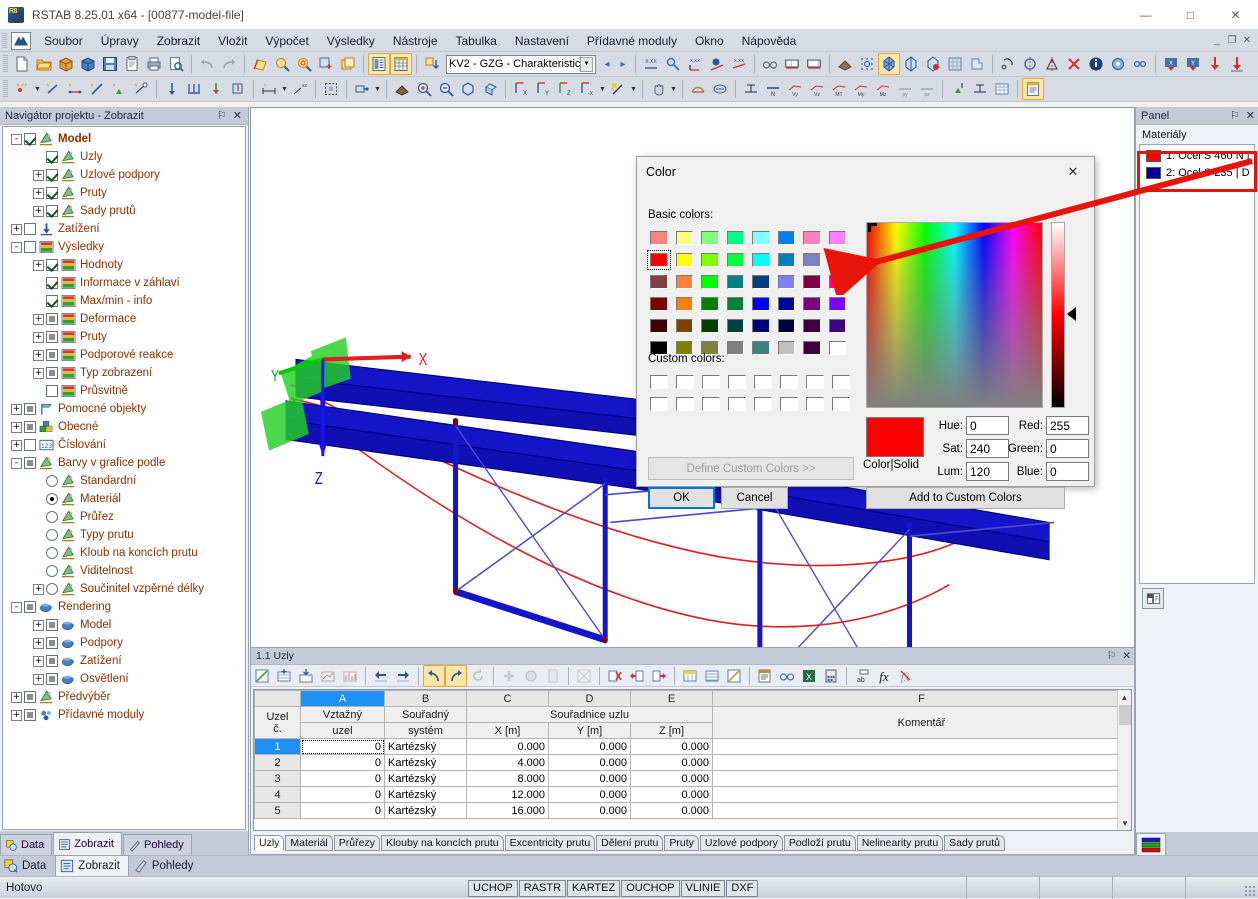 This screenshot has width=1258, height=899. What do you see at coordinates (124, 535) in the screenshot?
I see `tree-item-typy-prutu: Typy prutu` at bounding box center [124, 535].